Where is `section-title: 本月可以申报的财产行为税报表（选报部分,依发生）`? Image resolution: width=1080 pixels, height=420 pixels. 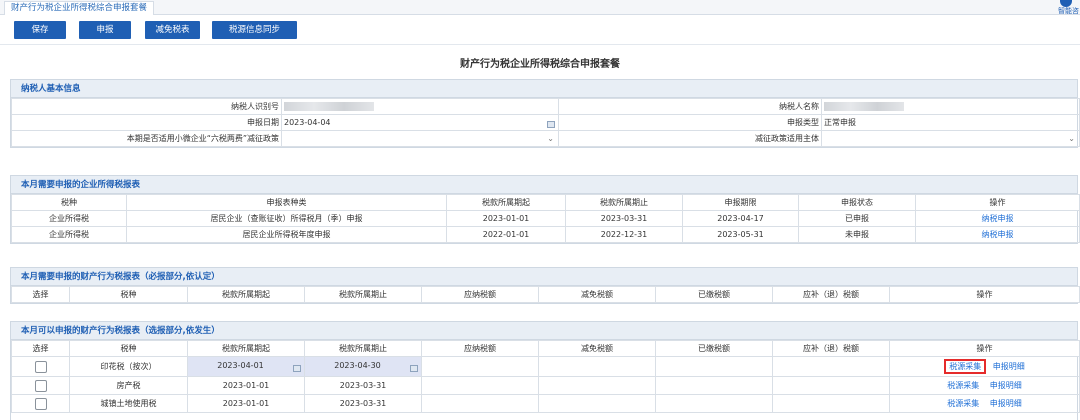
section-title: 本月可以申报的财产行为税报表（选报部分,依发生） is located at coordinates (544, 331).